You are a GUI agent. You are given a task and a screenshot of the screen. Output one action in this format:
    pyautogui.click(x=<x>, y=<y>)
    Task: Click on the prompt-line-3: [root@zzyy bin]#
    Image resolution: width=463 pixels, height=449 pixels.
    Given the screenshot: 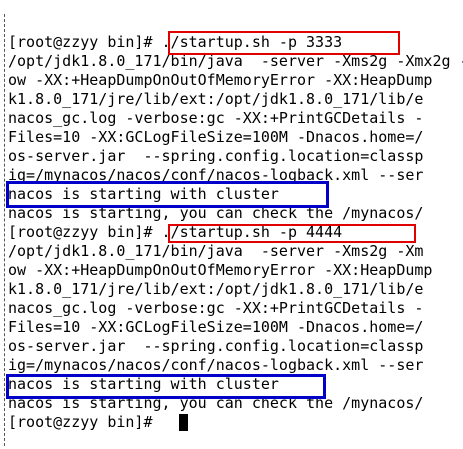 What is the action you would take?
    pyautogui.click(x=85, y=422)
    